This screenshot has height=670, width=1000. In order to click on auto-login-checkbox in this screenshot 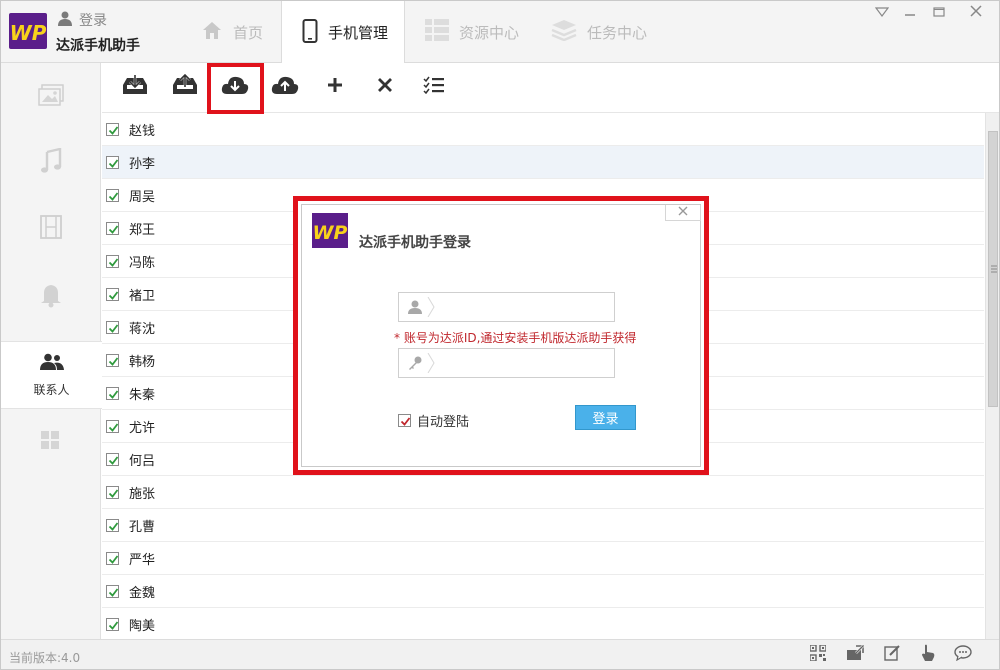, I will do `click(404, 420)`.